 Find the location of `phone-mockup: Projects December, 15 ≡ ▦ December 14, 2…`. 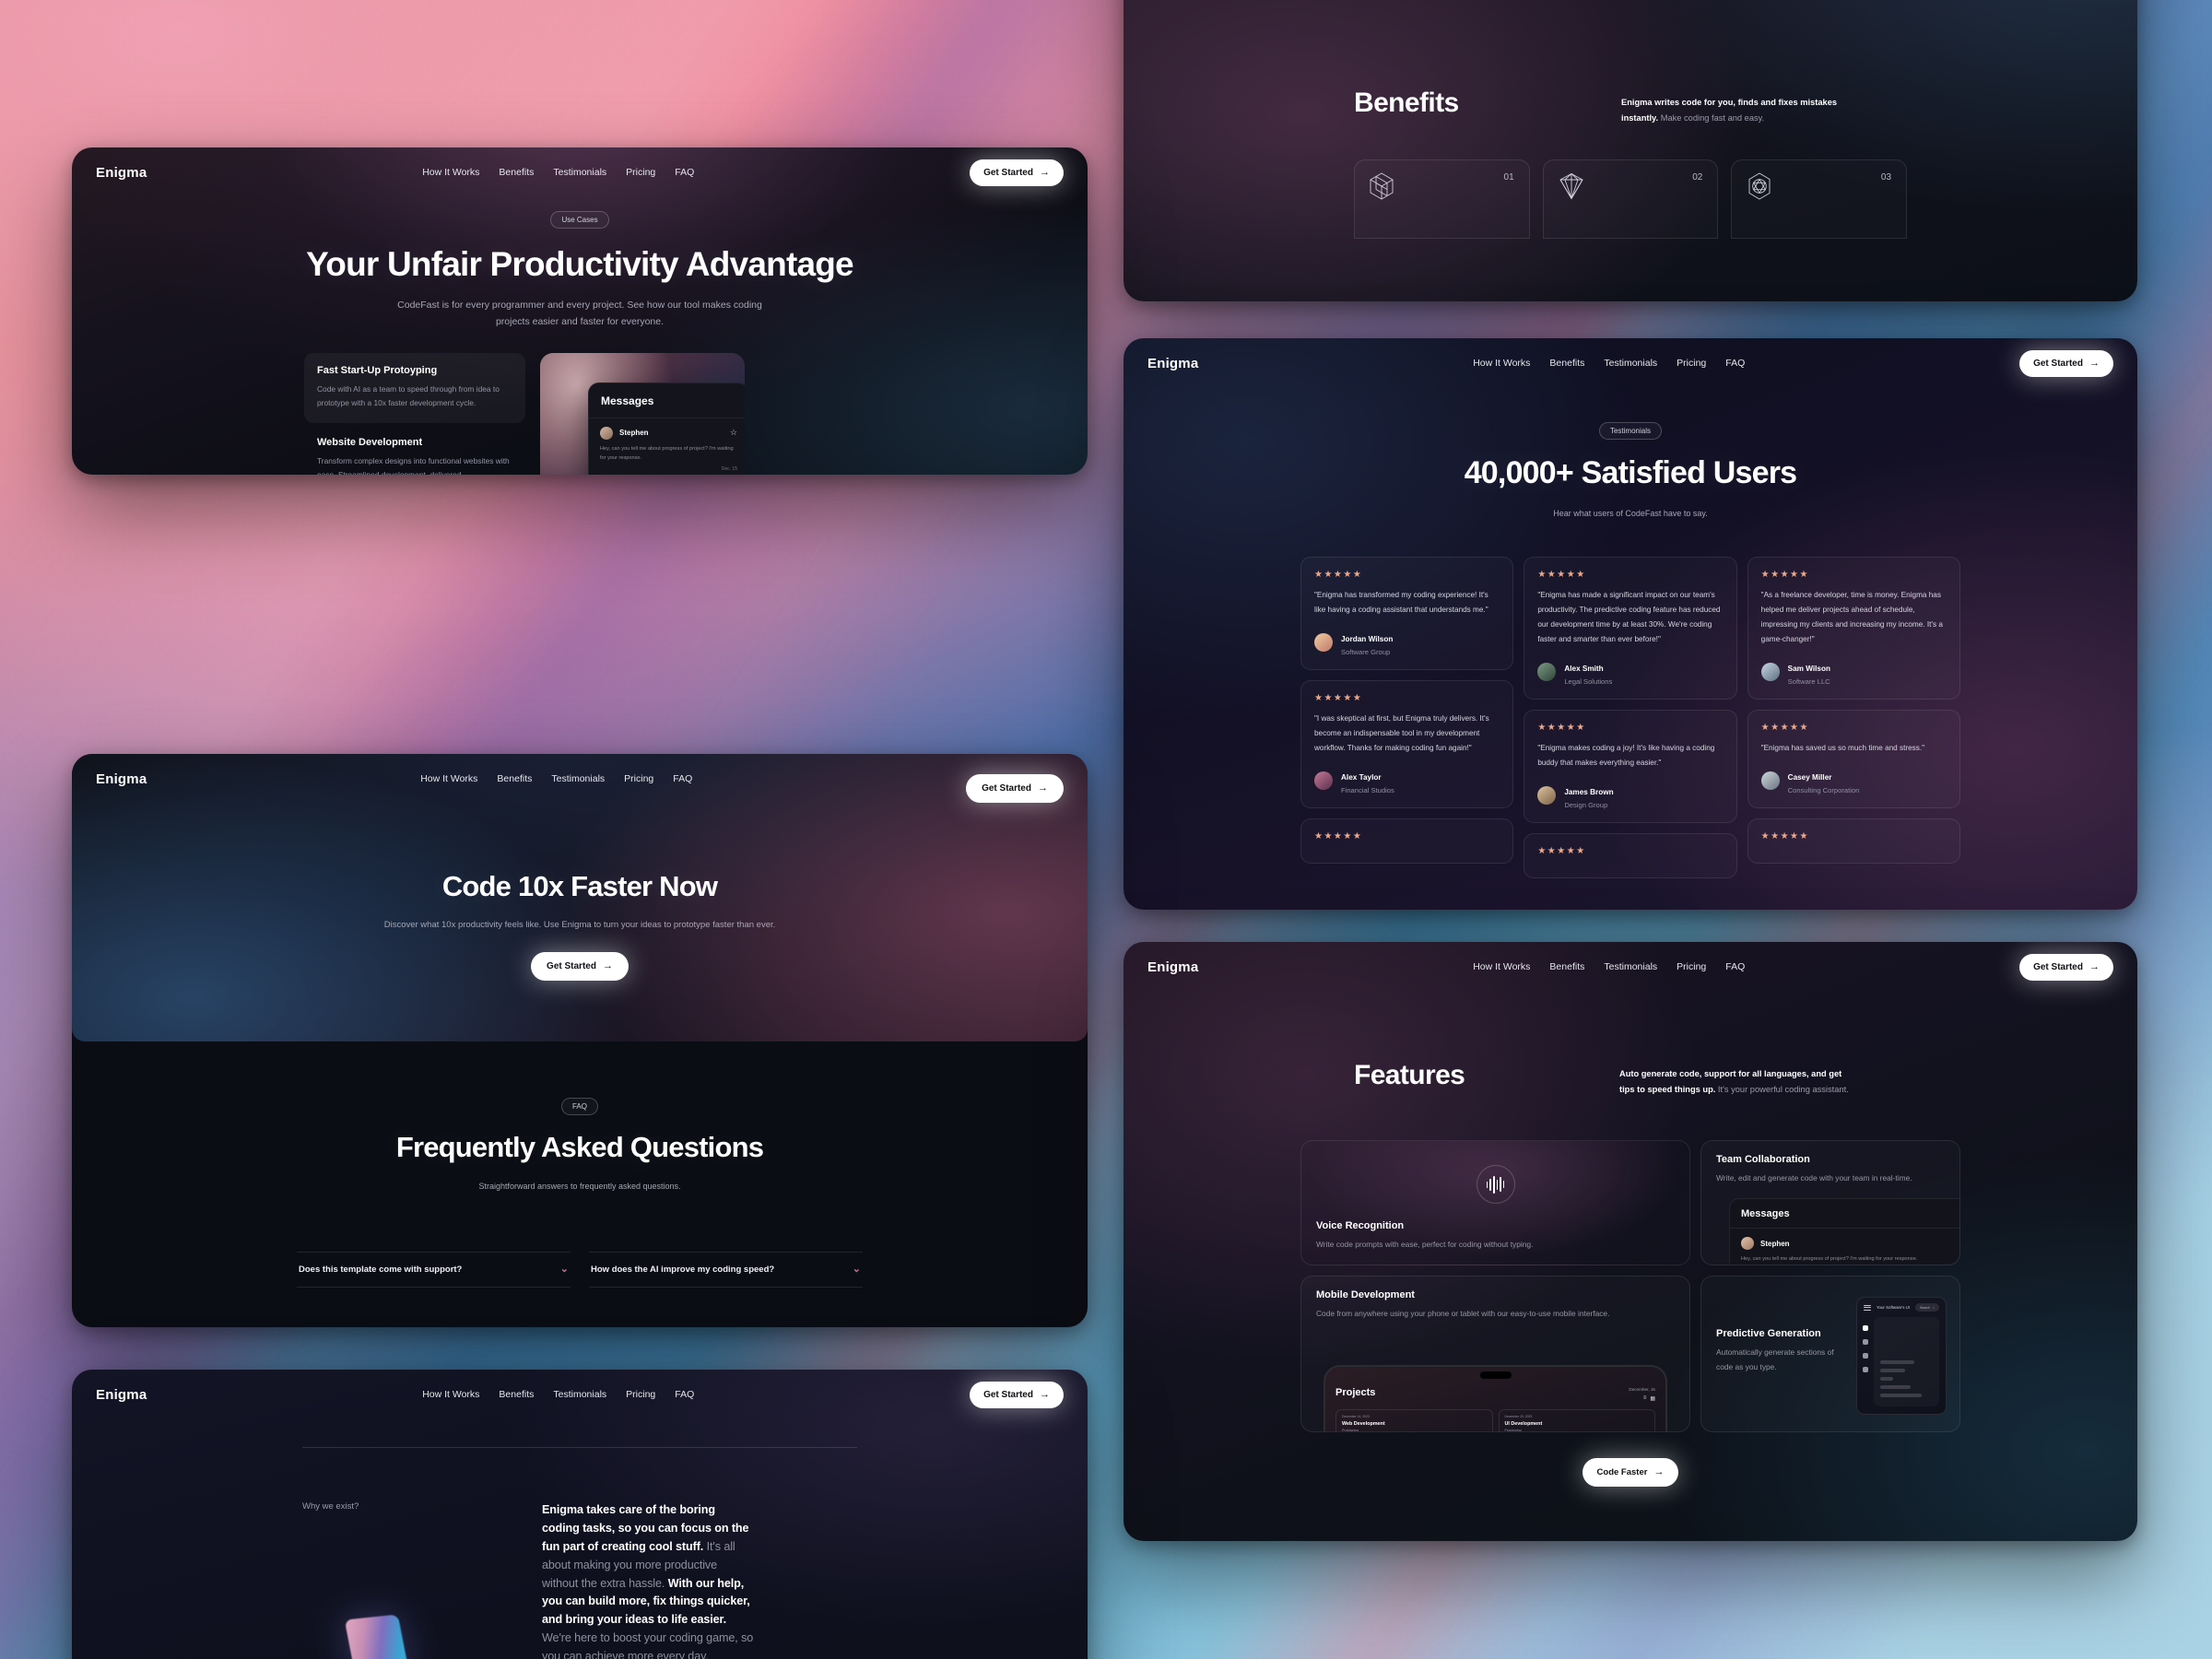

phone-mockup: Projects December, 15 ≡ ▦ December 14, 2… is located at coordinates (1495, 1398).